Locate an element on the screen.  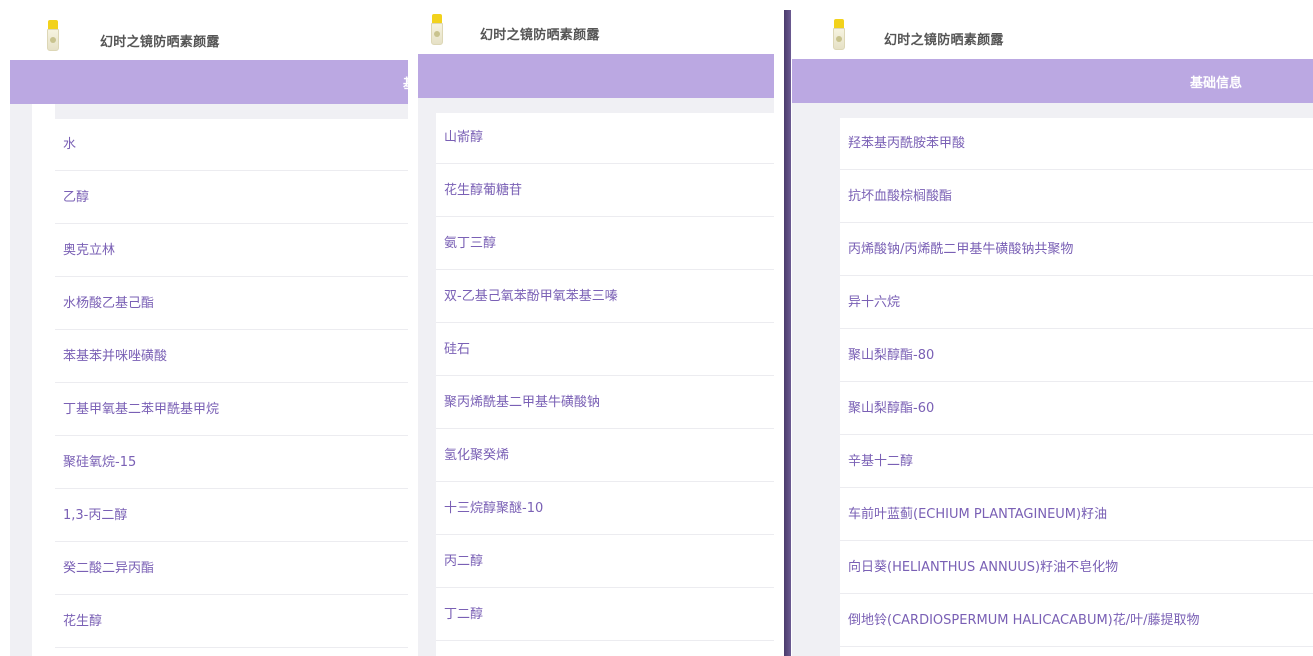
ingredient-item: 氨丁三醇 is located at coordinates (605, 243).